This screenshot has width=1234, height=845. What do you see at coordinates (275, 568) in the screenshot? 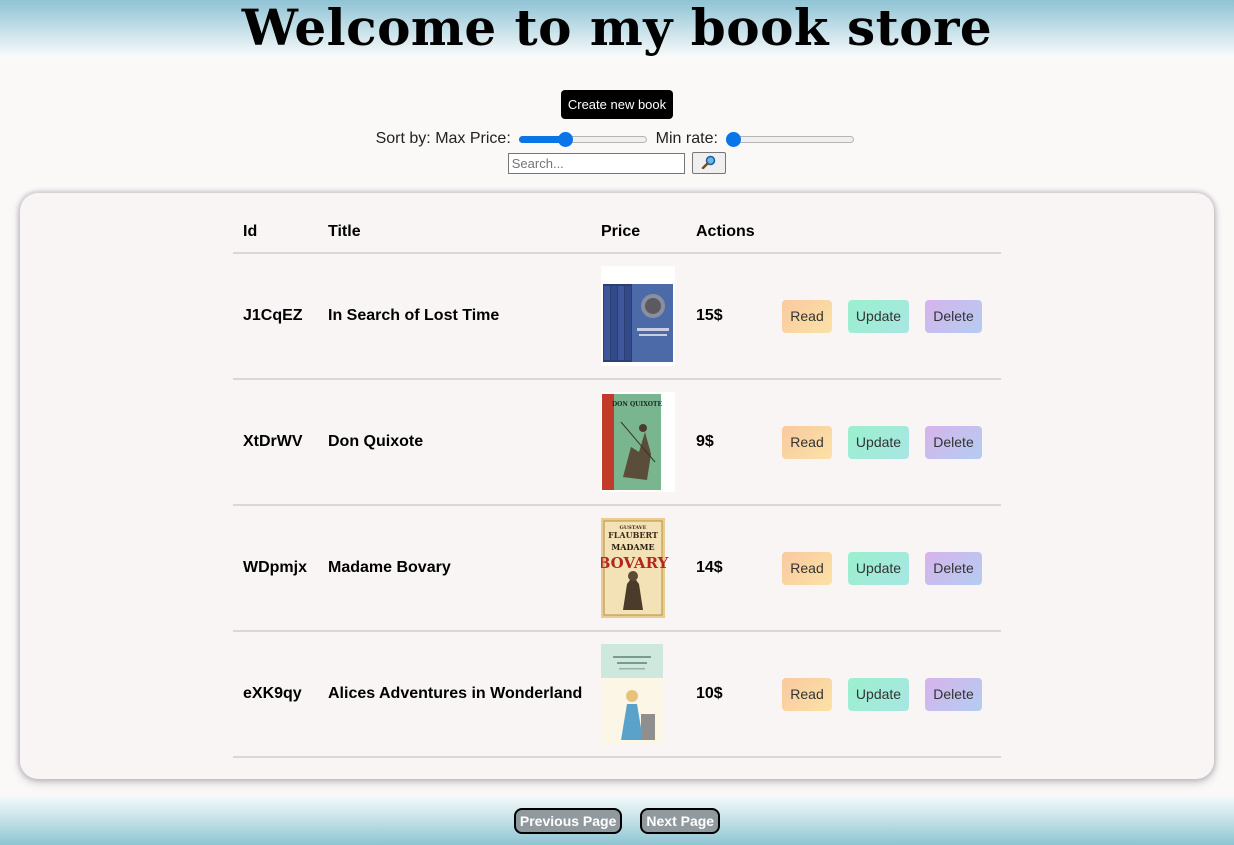
I see `book-id: WDpmjx` at bounding box center [275, 568].